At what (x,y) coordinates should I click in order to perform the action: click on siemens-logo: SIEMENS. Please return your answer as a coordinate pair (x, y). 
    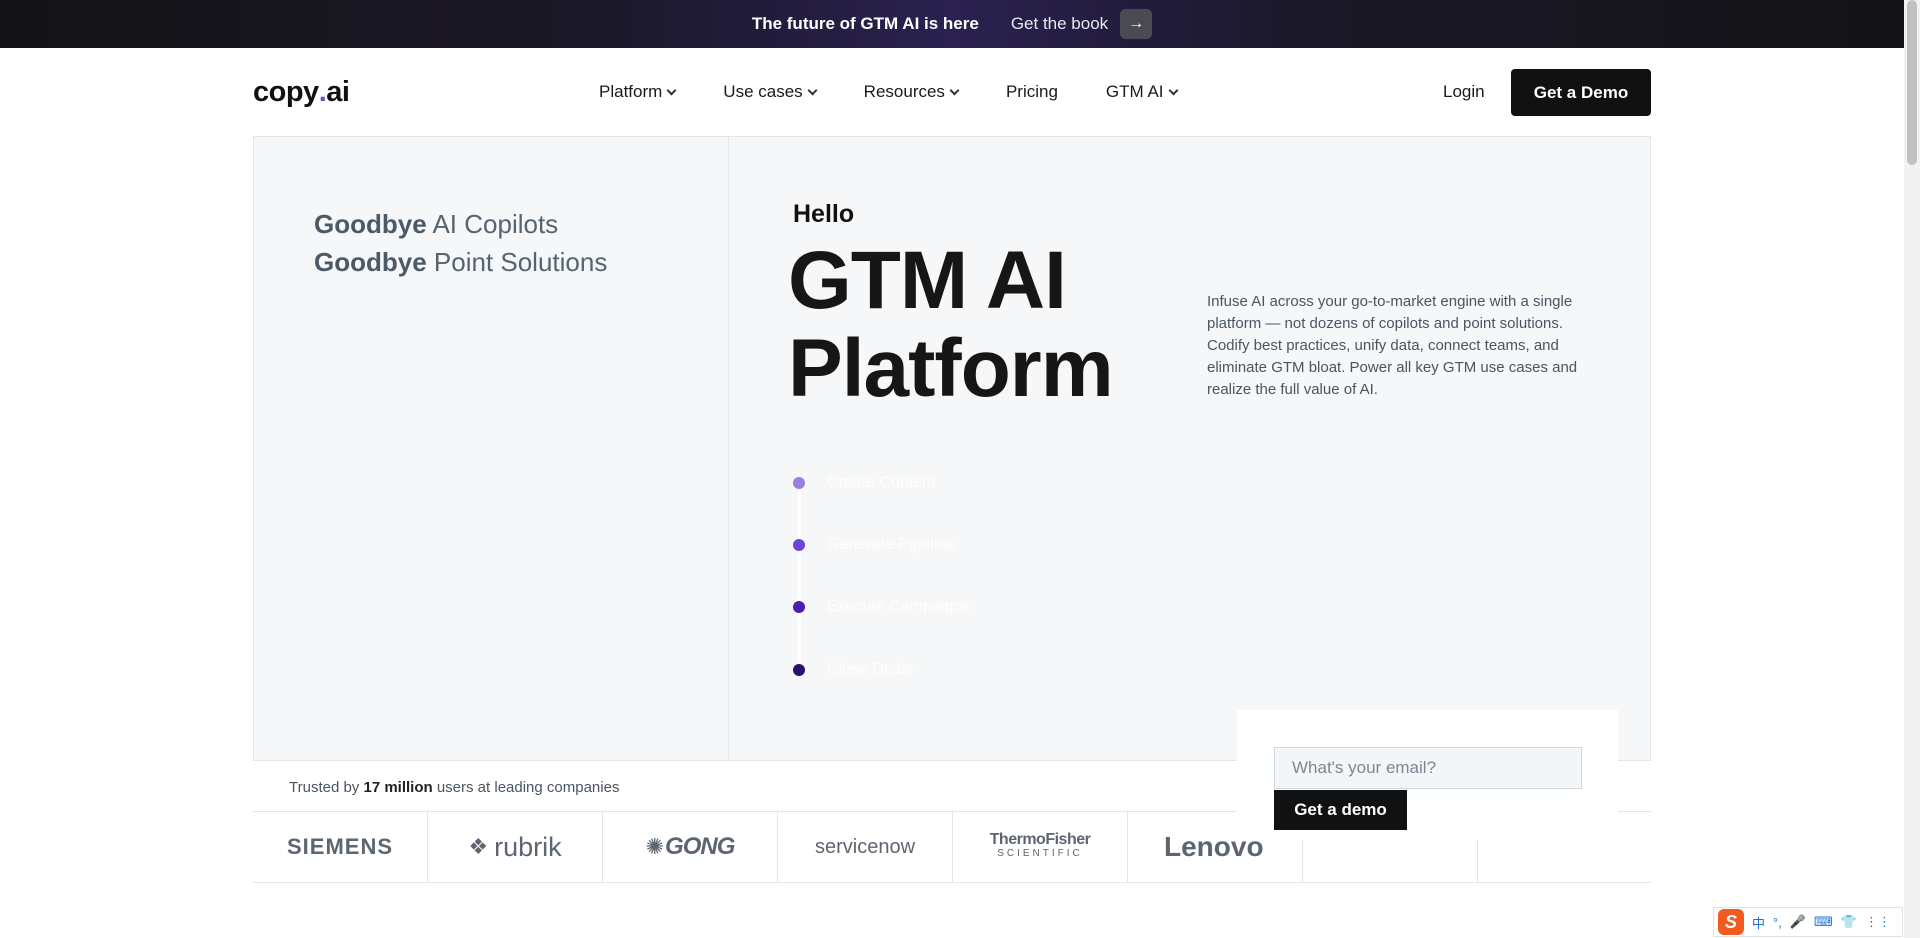
    Looking at the image, I should click on (340, 847).